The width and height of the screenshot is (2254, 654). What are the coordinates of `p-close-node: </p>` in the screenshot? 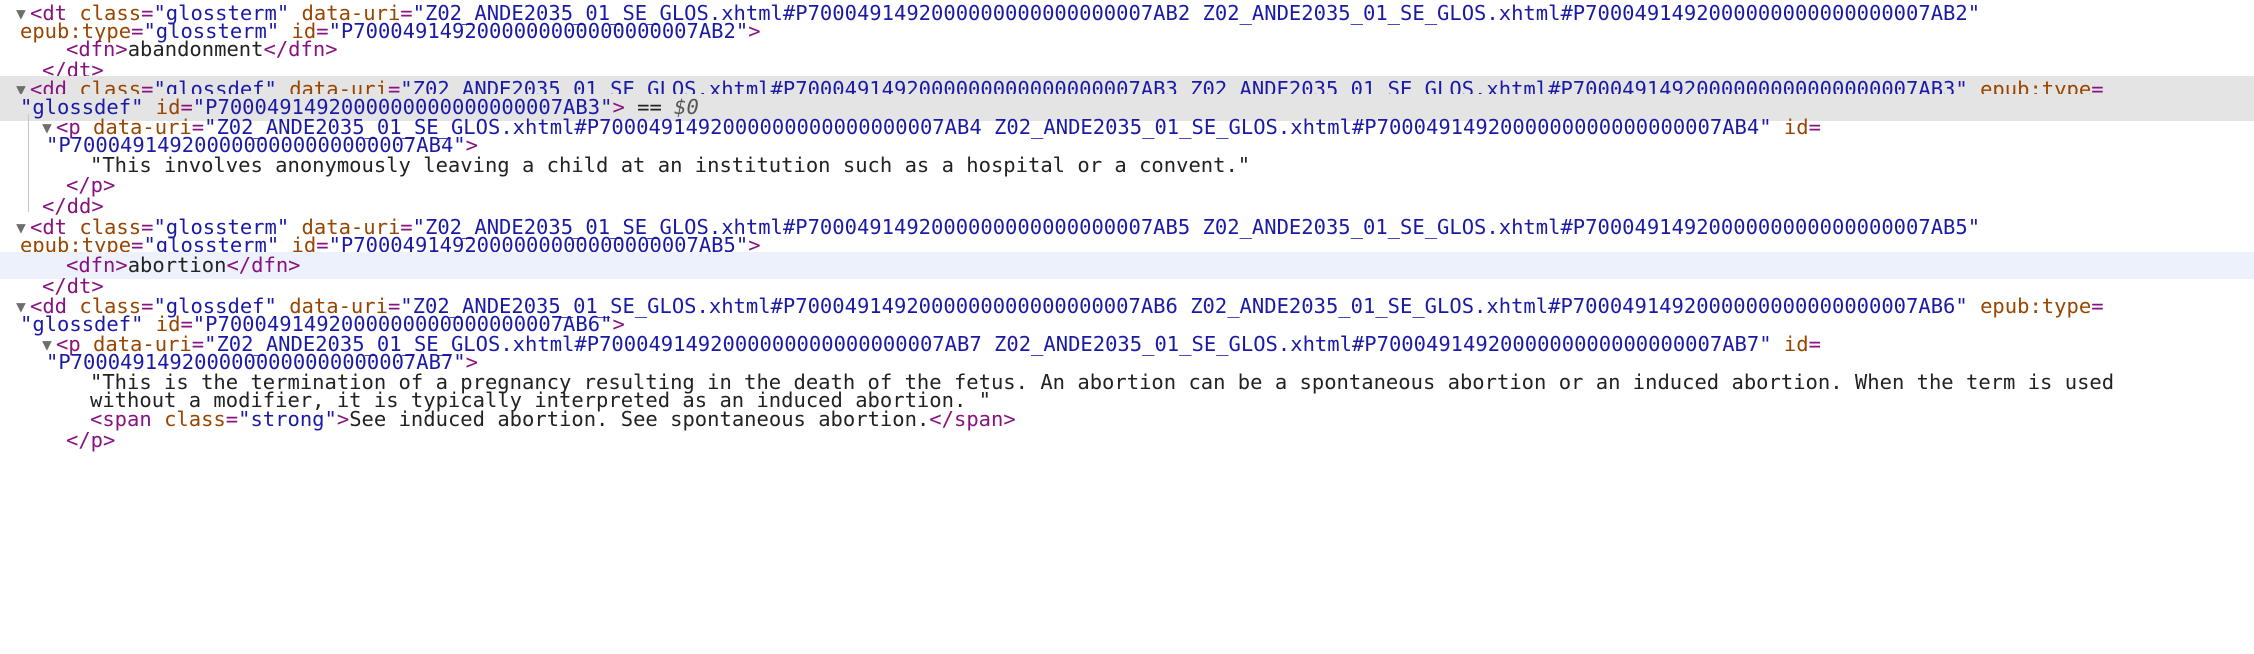 It's located at (1127, 440).